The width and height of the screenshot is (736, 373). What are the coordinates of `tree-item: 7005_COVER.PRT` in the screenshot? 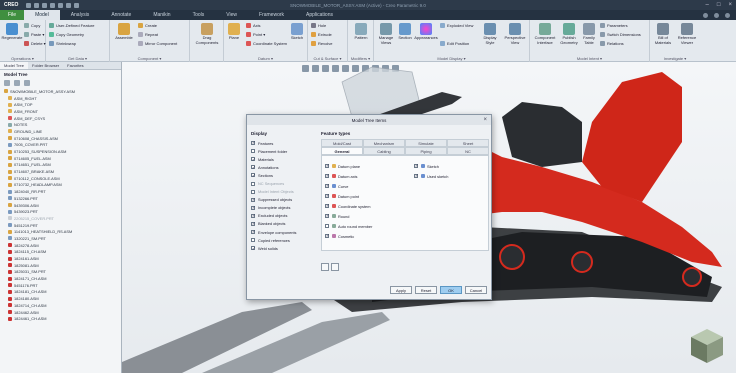 It's located at (62, 145).